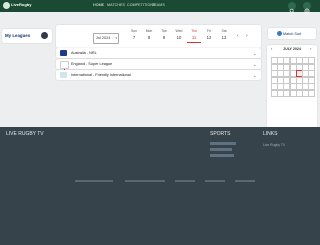  What do you see at coordinates (179, 37) in the screenshot?
I see `day-date: 10` at bounding box center [179, 37].